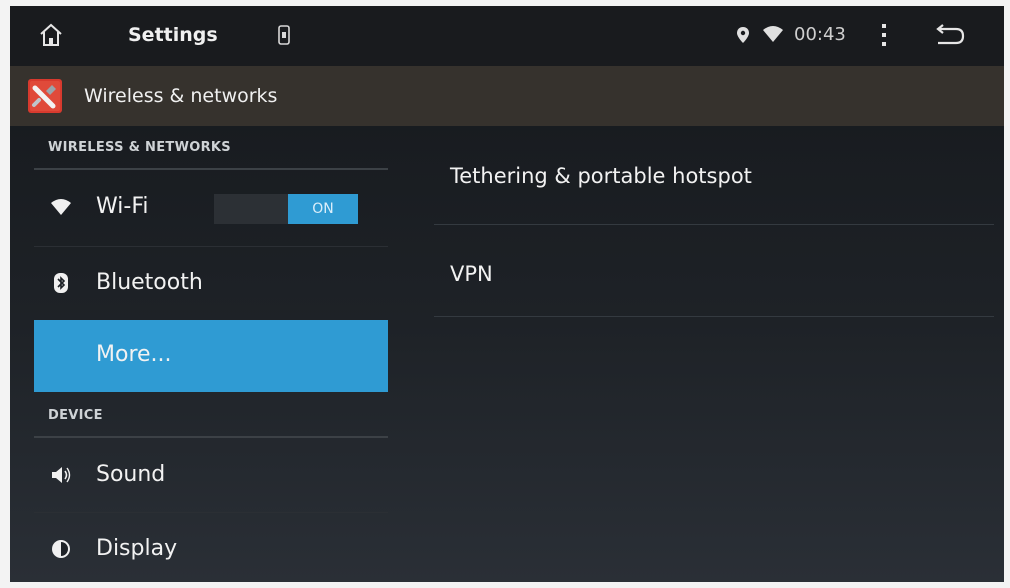  Describe the element at coordinates (211, 284) in the screenshot. I see `list-item-bluetooth: Bluetooth` at that location.